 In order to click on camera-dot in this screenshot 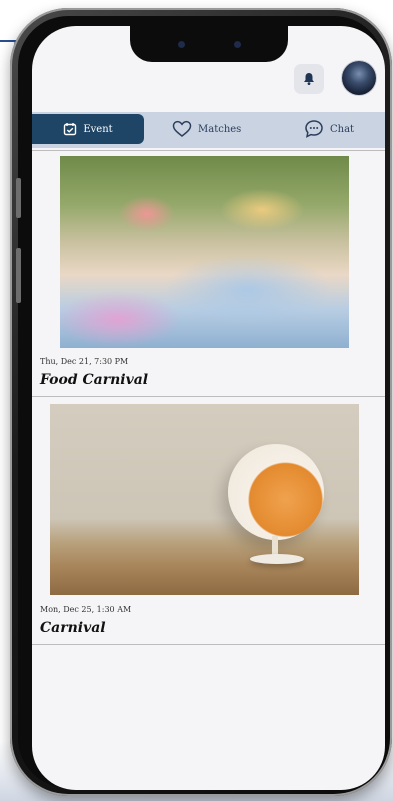, I will do `click(181, 44)`.